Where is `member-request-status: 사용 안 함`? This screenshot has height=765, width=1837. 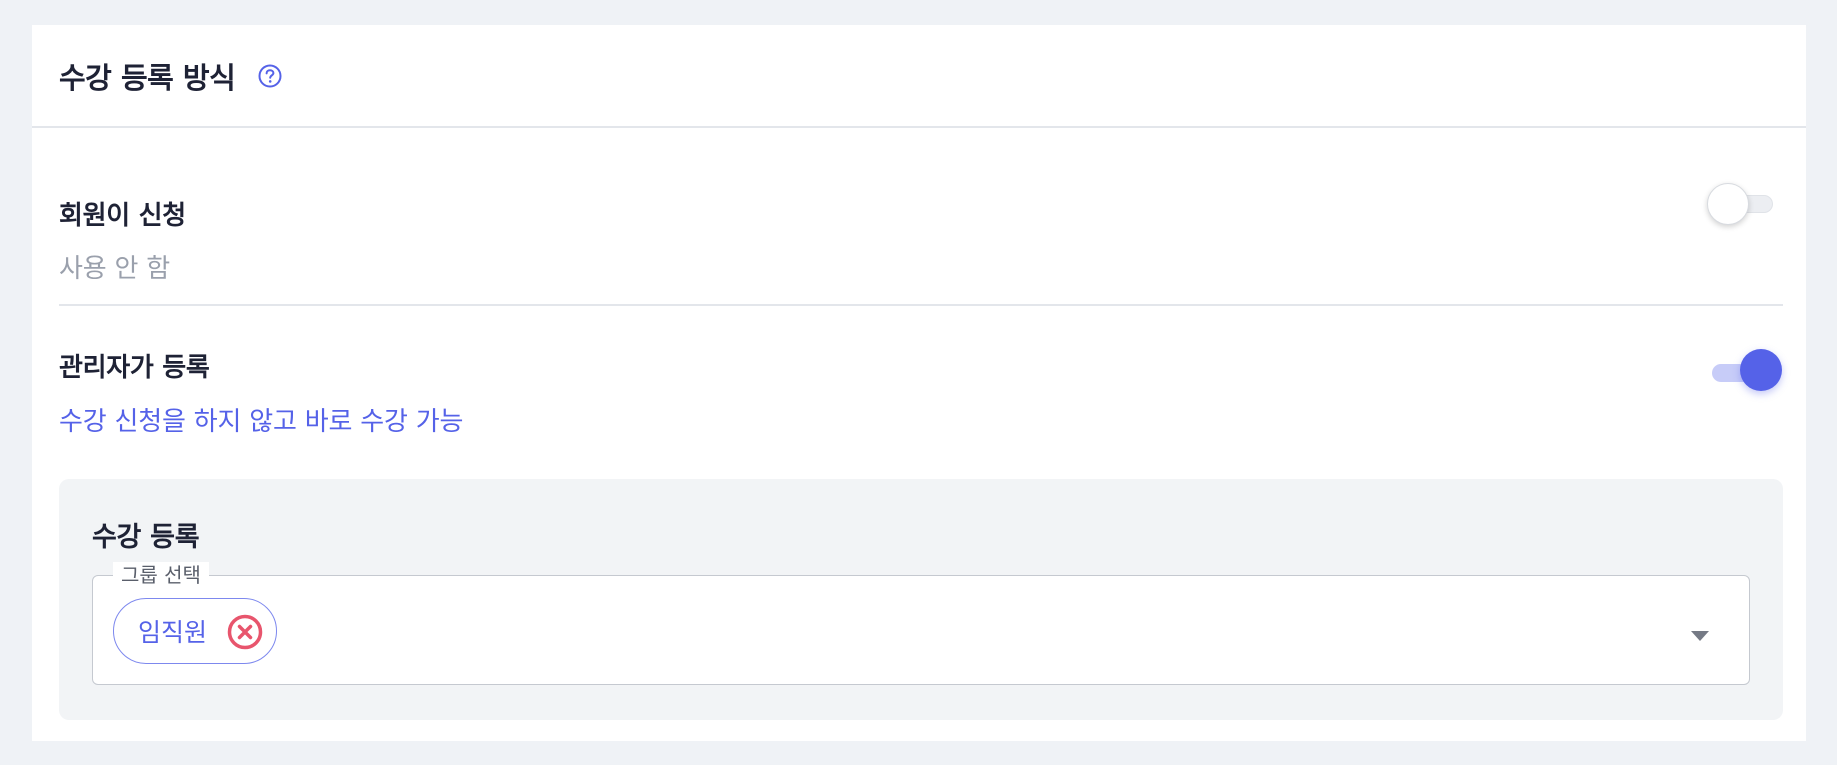
member-request-status: 사용 안 함 is located at coordinates (115, 269).